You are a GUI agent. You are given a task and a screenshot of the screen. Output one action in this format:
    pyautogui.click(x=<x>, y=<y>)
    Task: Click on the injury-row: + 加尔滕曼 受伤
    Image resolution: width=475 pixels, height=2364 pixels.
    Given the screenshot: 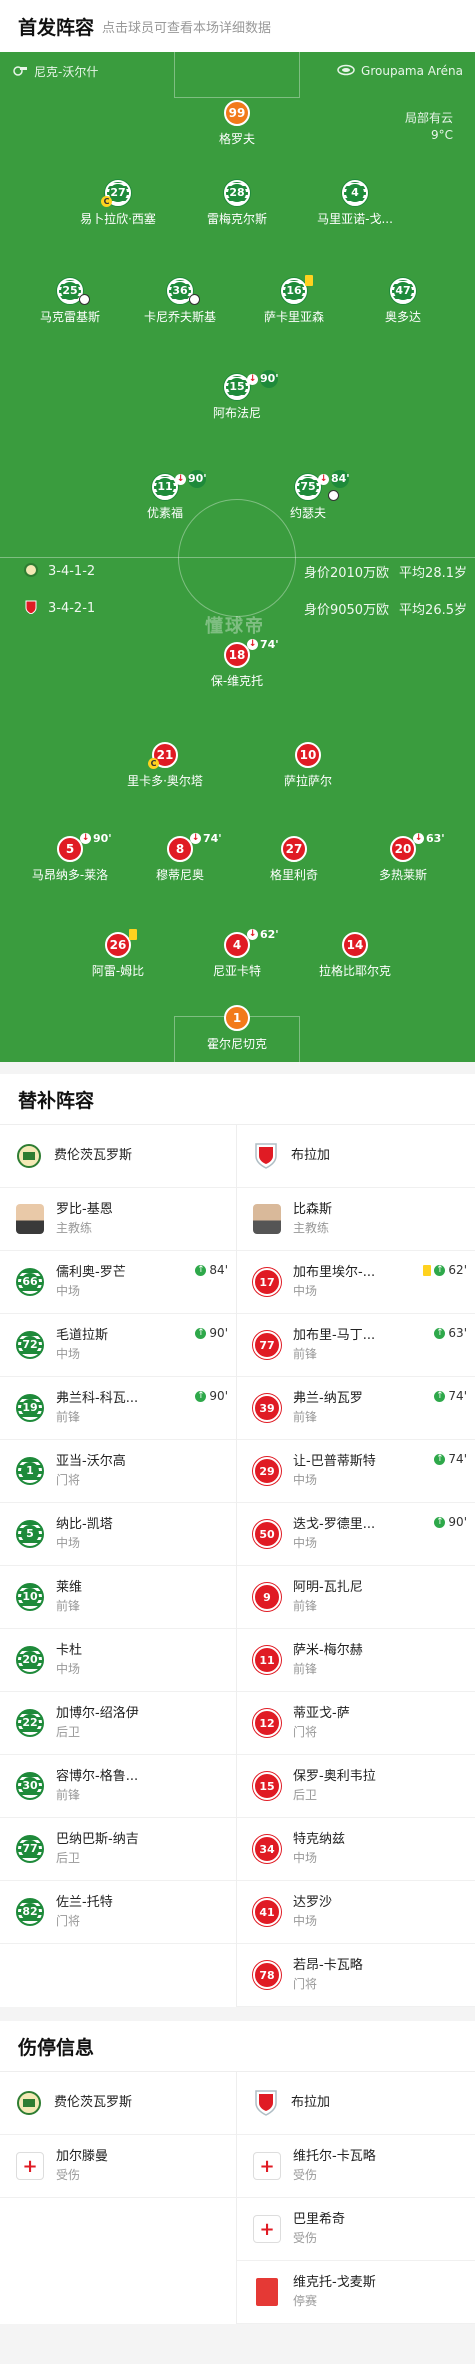 What is the action you would take?
    pyautogui.click(x=118, y=2166)
    